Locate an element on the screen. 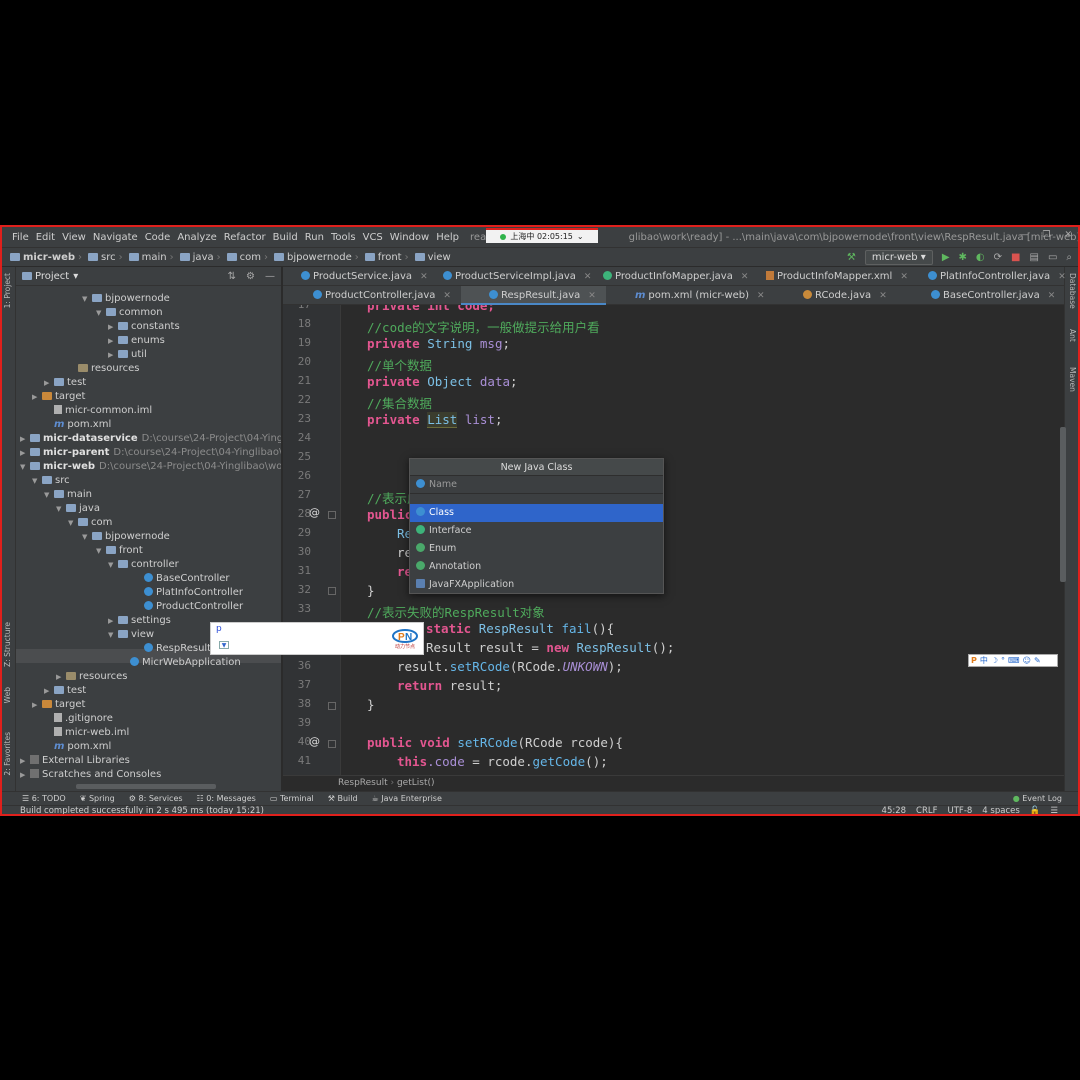 This screenshot has width=1080, height=1080. tree-item: ▼ com is located at coordinates (90, 523).